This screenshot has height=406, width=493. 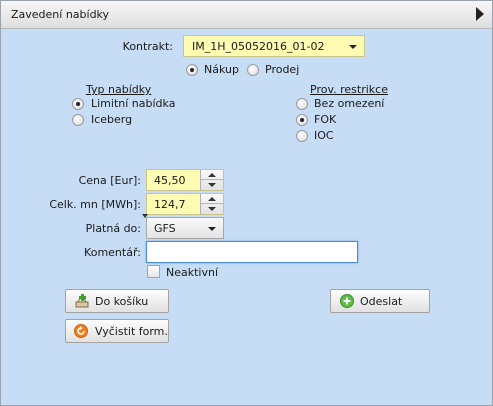 I want to click on radio-limit-order, so click(x=78, y=104).